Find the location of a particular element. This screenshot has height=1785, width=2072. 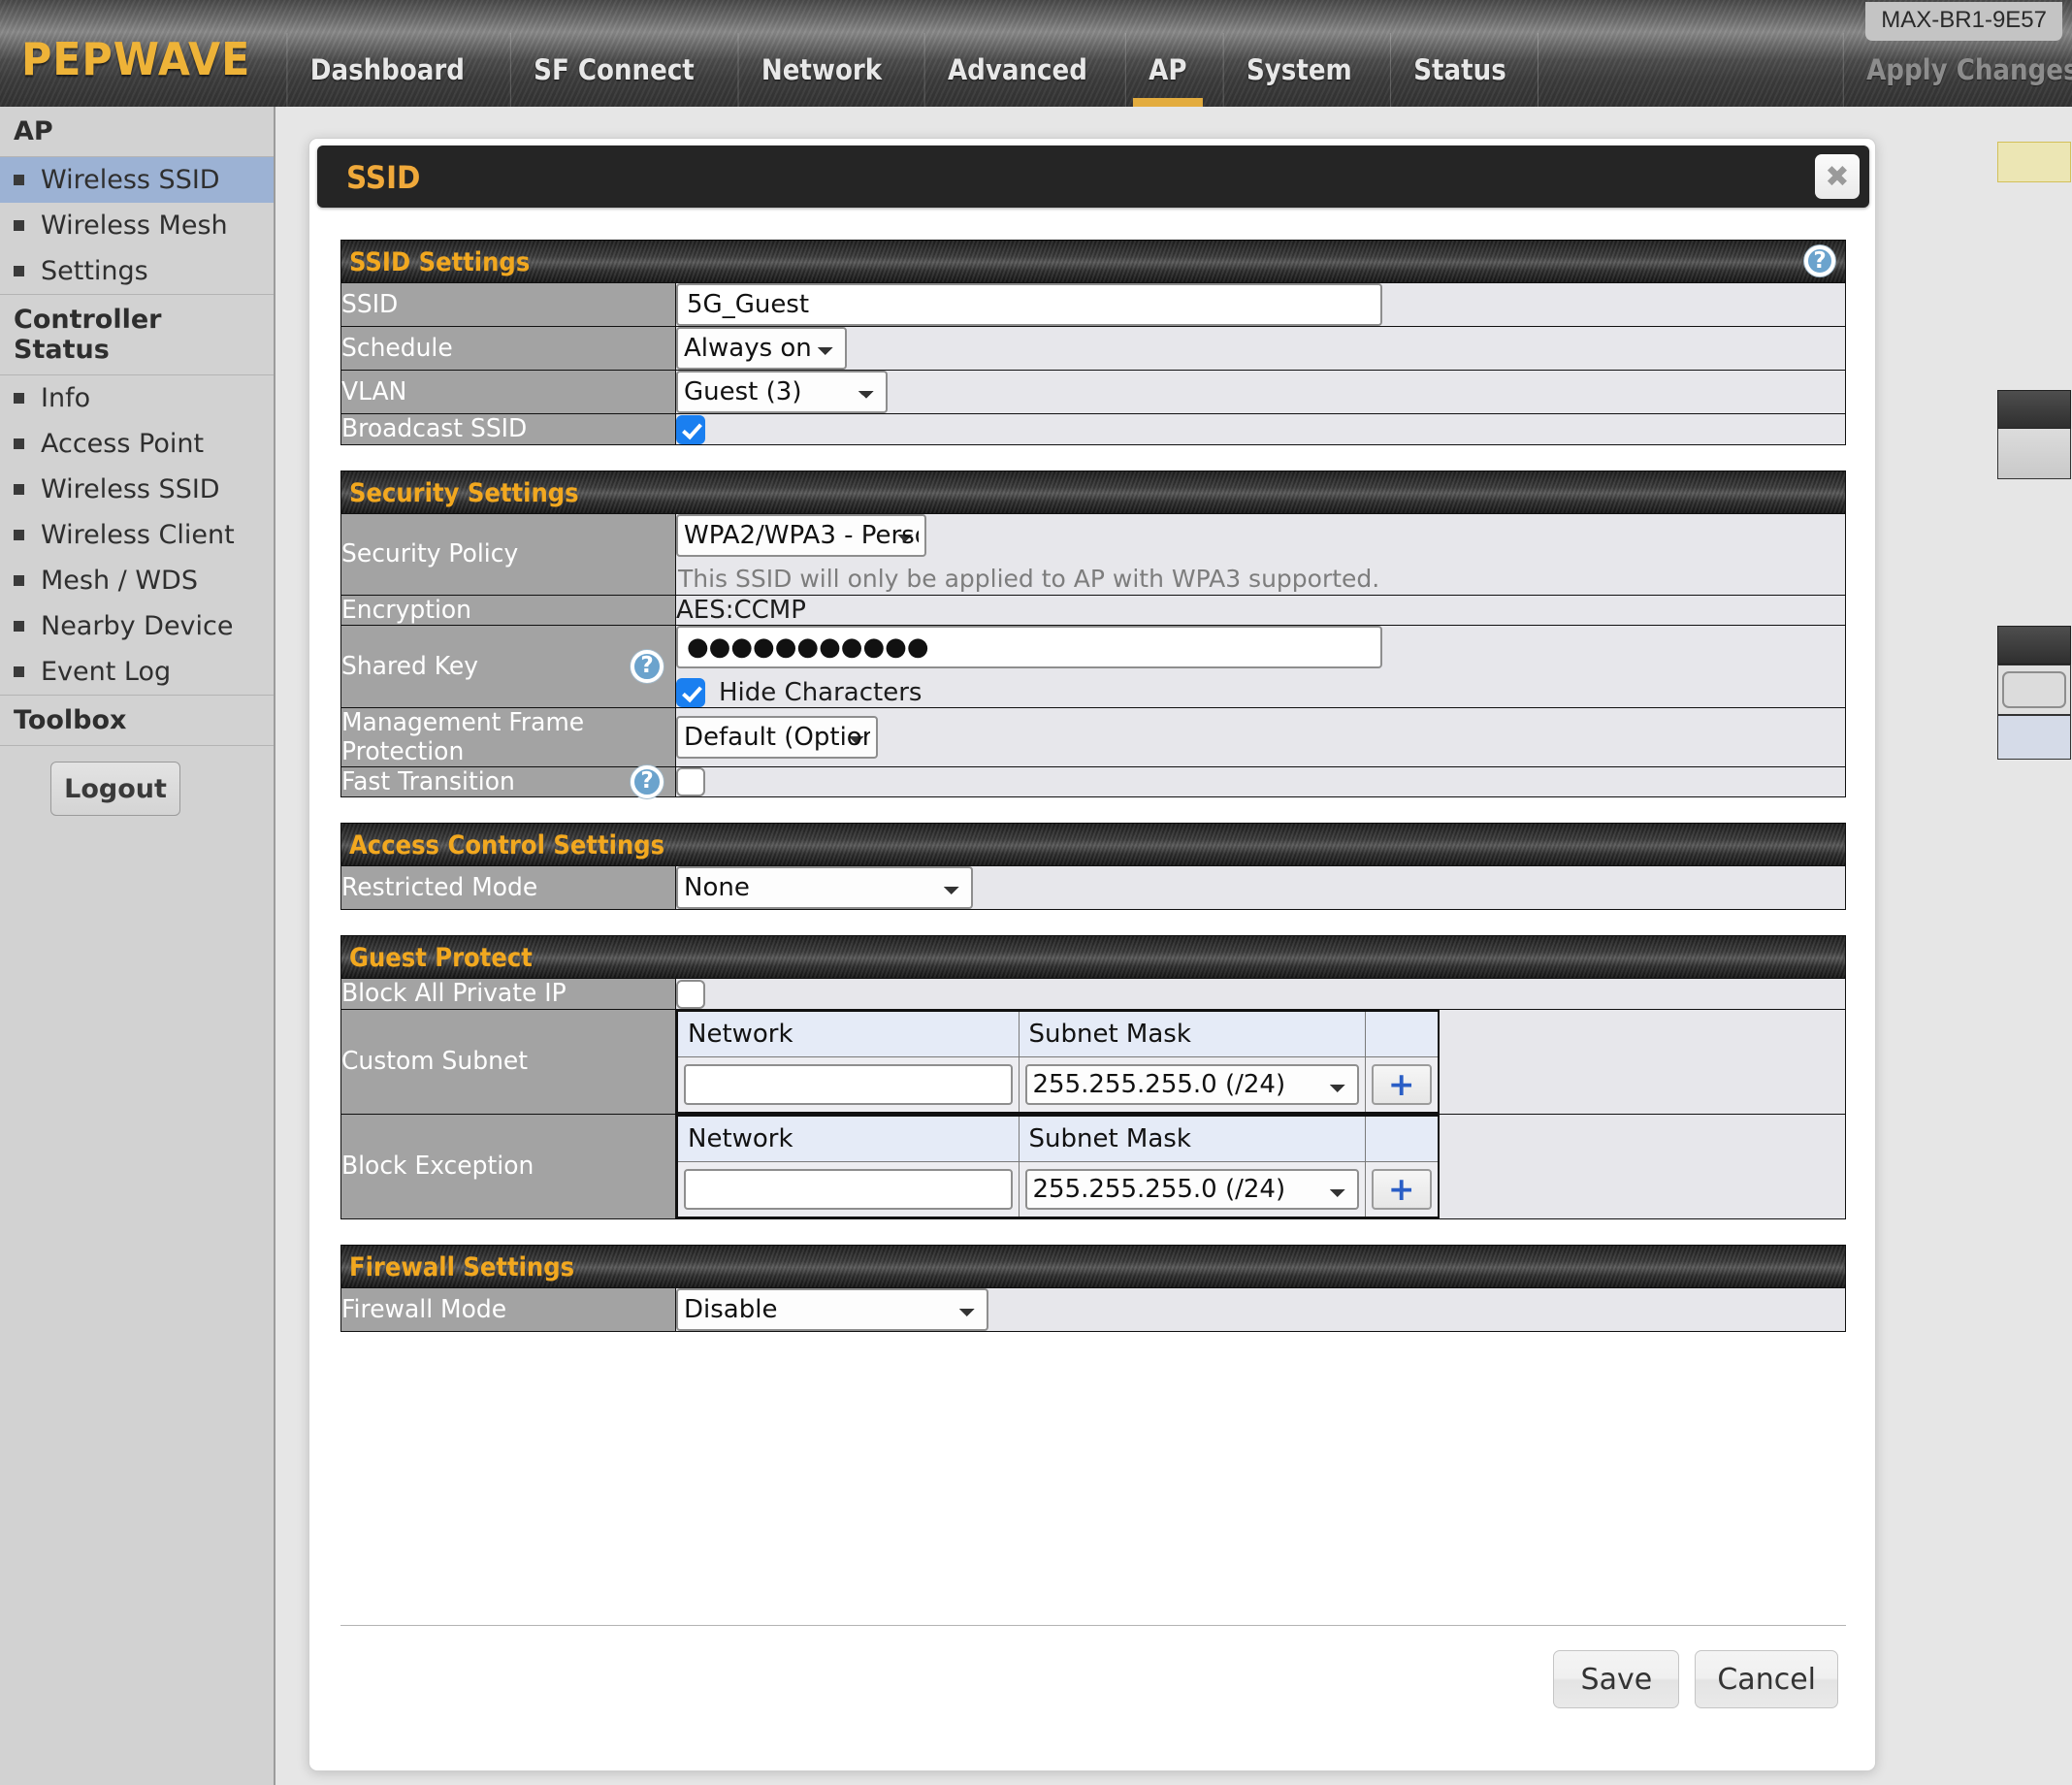

cancel-button: Cancel is located at coordinates (1766, 1679).